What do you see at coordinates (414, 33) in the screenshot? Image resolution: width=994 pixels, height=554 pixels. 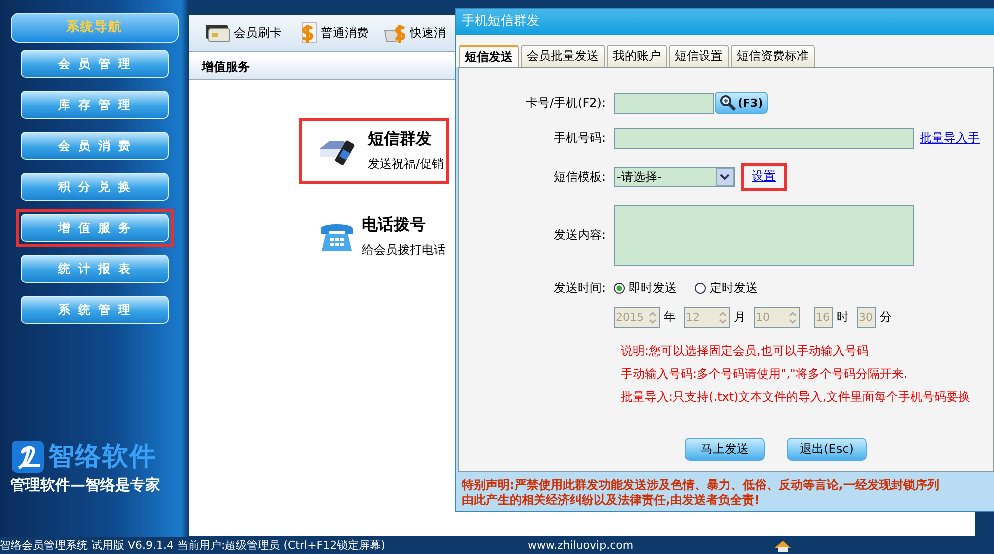 I see `toolbar-button: 快速消` at bounding box center [414, 33].